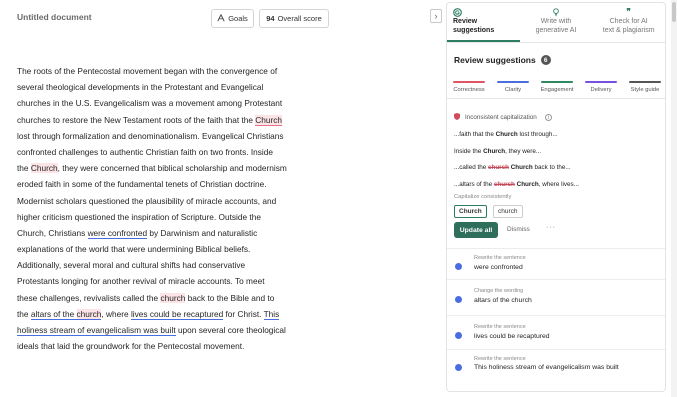  I want to click on category-correctness: Correctness, so click(469, 88).